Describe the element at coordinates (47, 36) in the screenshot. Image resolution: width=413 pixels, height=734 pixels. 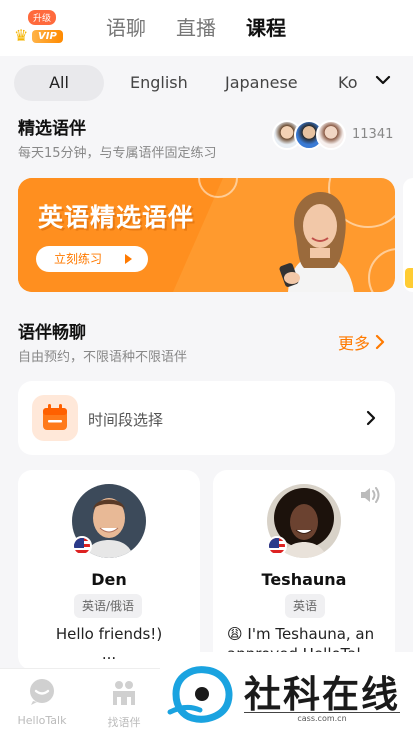
I see `vip-label: VIP` at that location.